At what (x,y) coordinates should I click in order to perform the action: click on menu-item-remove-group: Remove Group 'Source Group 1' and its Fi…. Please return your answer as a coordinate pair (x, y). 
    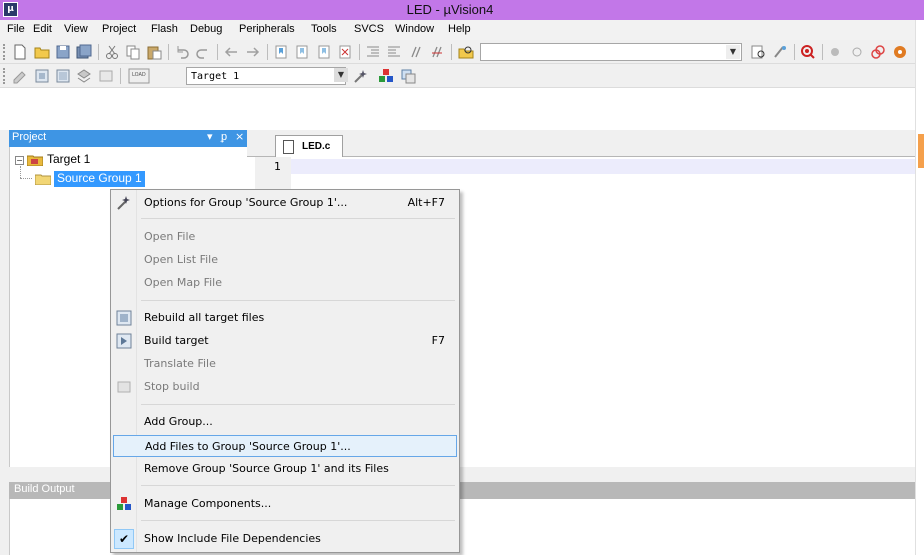
    Looking at the image, I should click on (285, 469).